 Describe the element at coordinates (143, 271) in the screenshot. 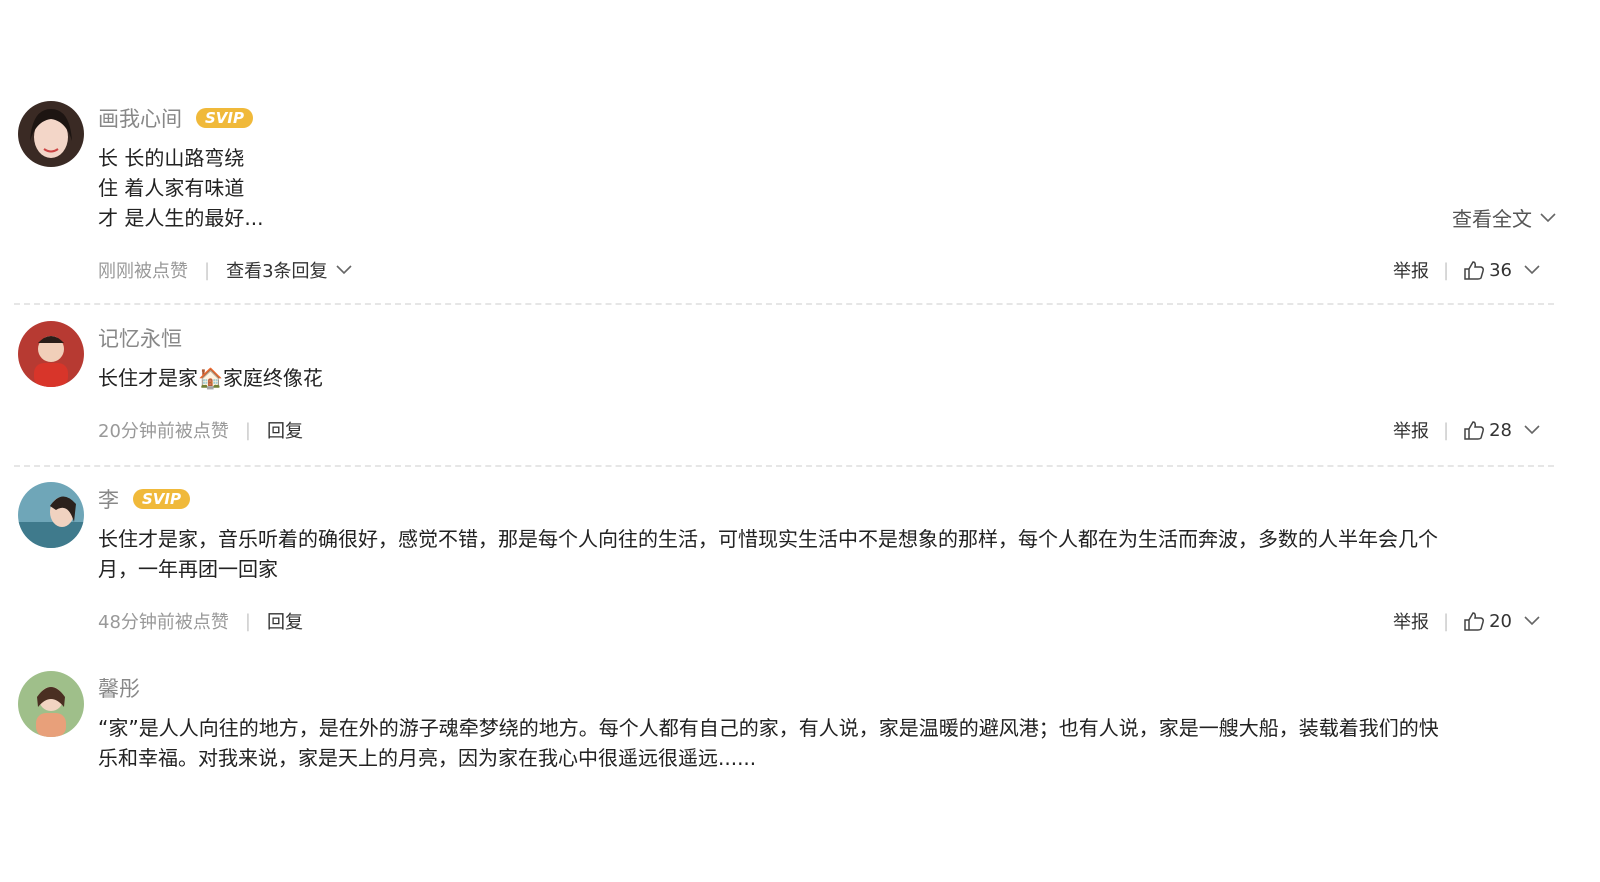

I see `like-time: 刚刚被点赞` at that location.